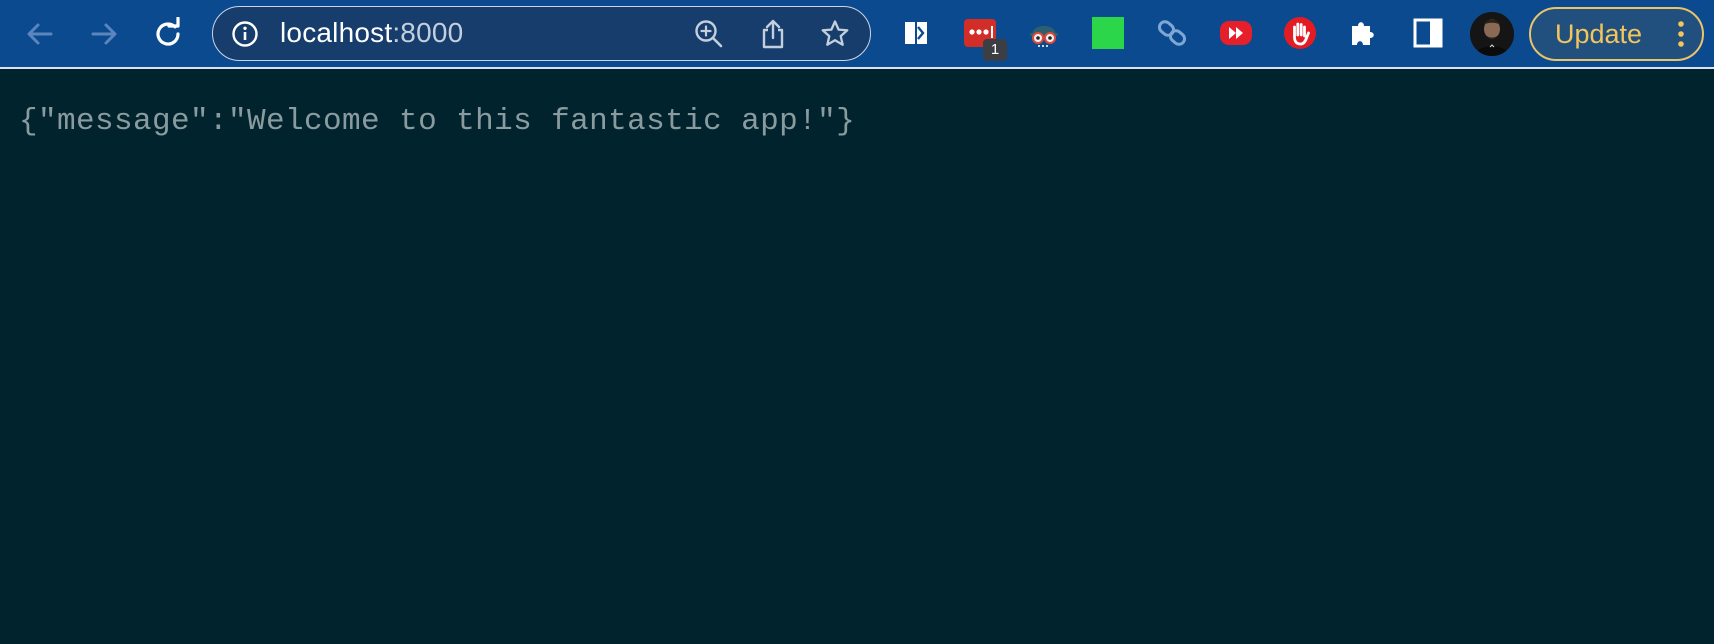 This screenshot has width=1714, height=644. What do you see at coordinates (1364, 33) in the screenshot?
I see `puzzle-extensions-icon` at bounding box center [1364, 33].